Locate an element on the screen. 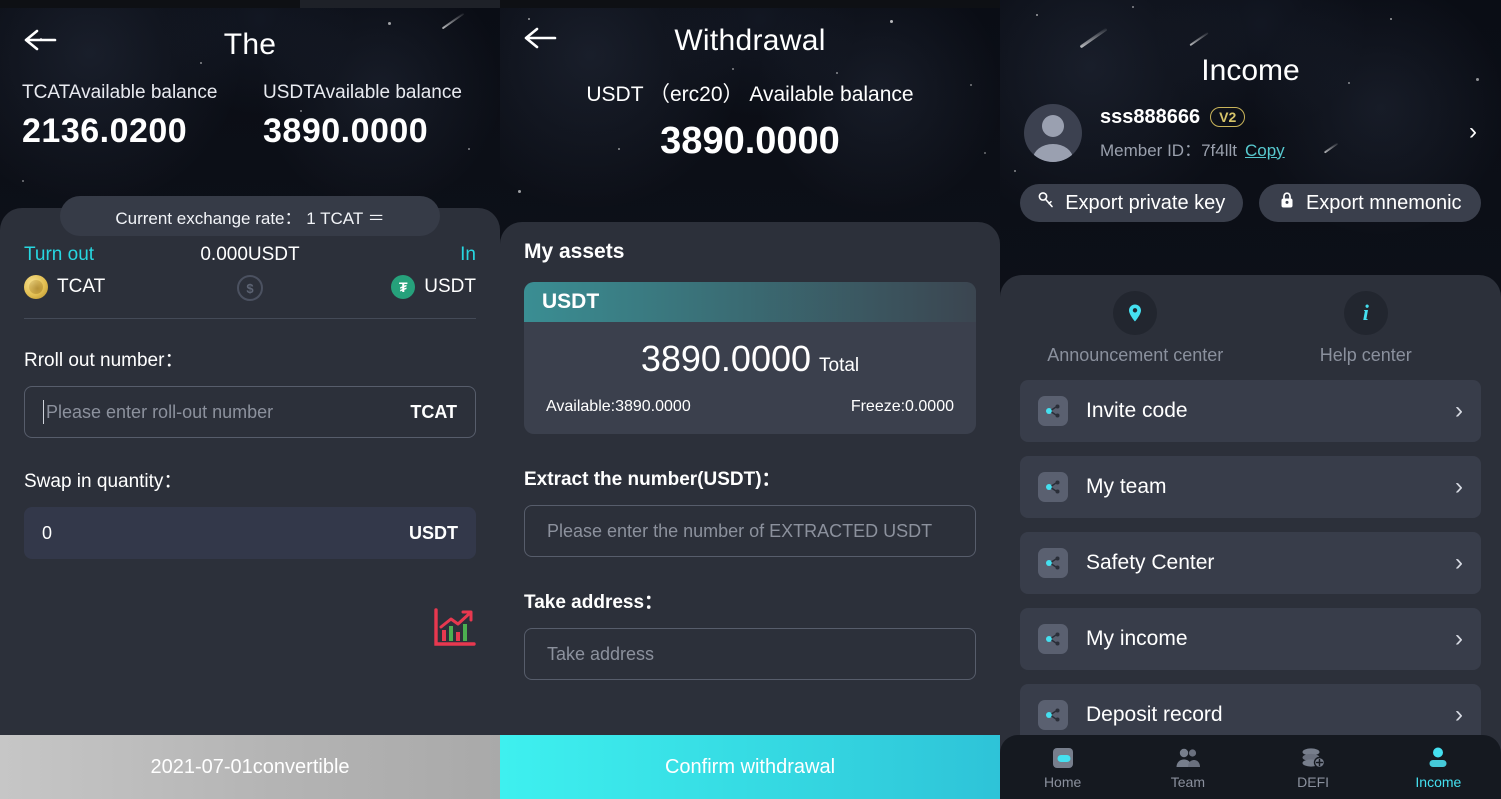 The height and width of the screenshot is (799, 1501). menu-item-label: My income is located at coordinates (1137, 638).